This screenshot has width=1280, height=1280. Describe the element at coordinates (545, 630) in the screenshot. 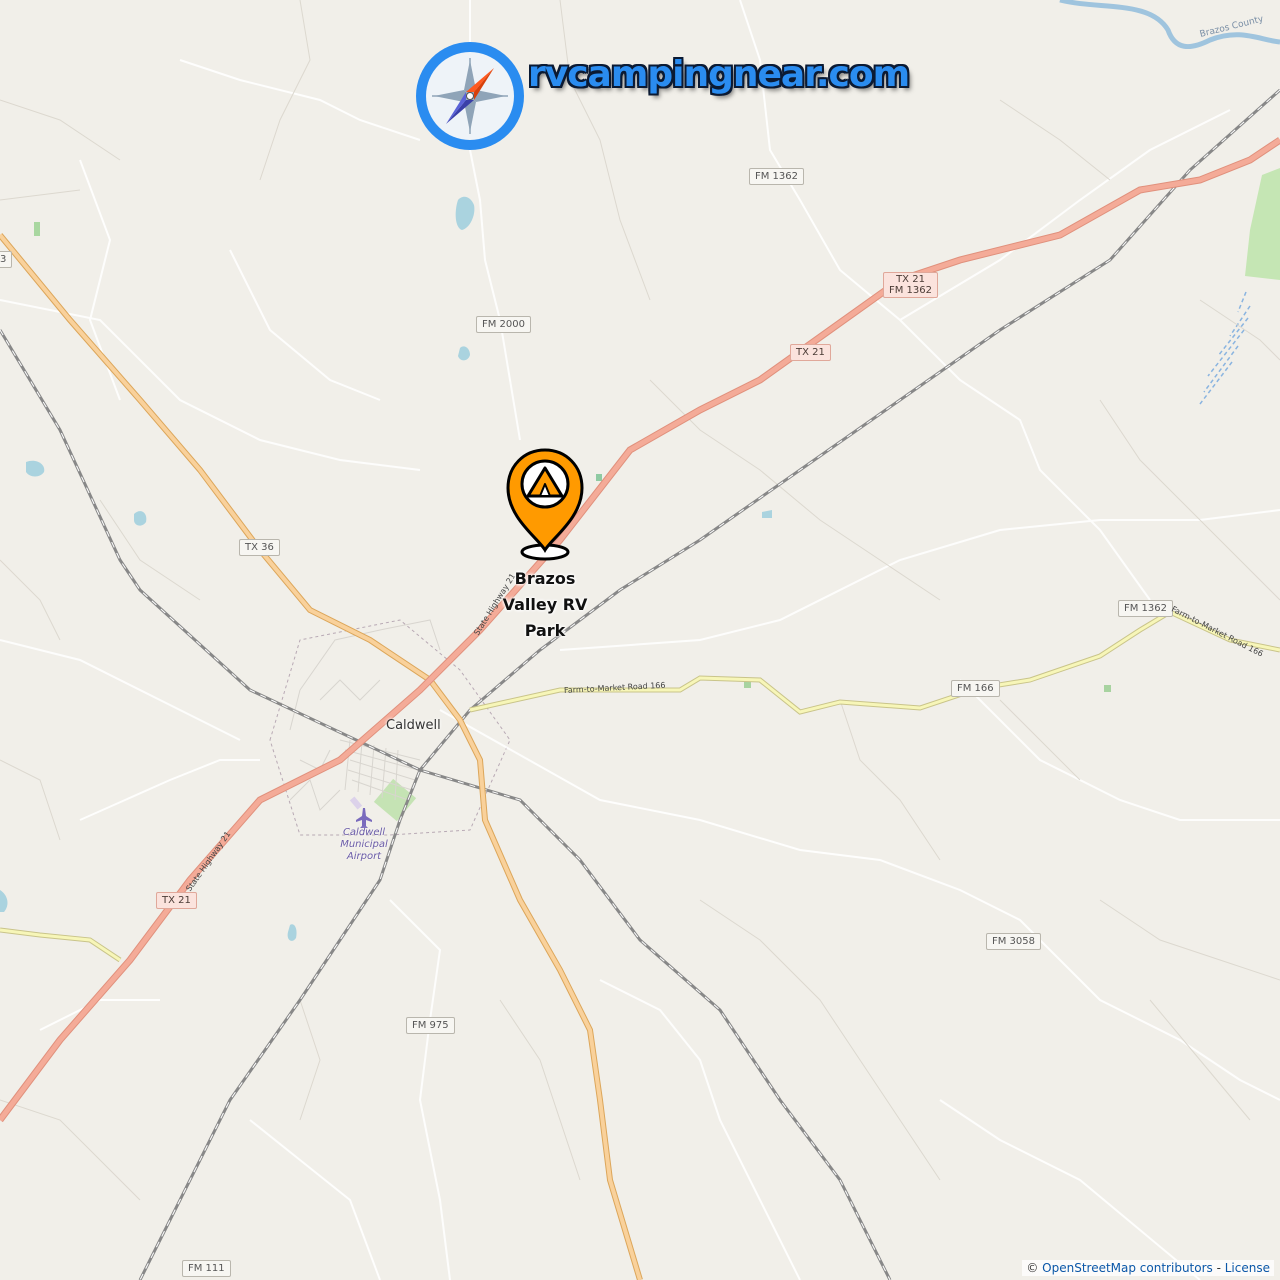

I see `poi-label-line: Park` at that location.